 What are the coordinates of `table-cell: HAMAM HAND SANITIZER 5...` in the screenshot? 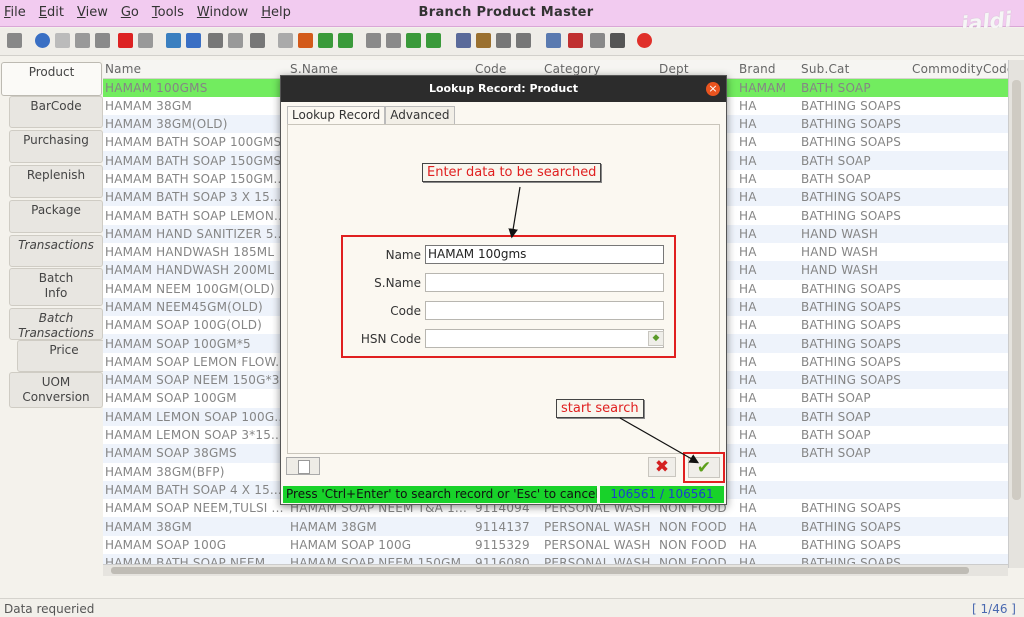 It's located at (195, 233).